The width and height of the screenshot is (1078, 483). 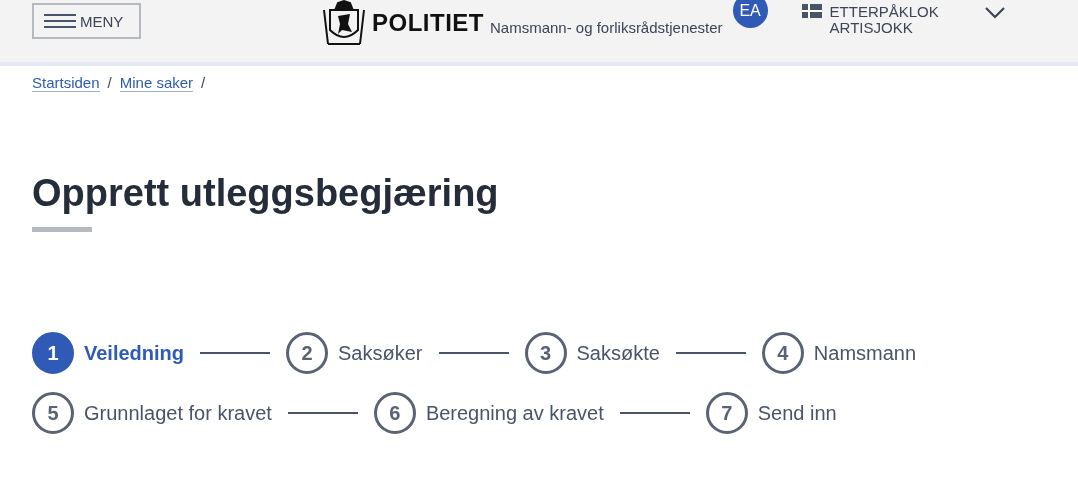 What do you see at coordinates (994, 13) in the screenshot?
I see `chevron-down-icon` at bounding box center [994, 13].